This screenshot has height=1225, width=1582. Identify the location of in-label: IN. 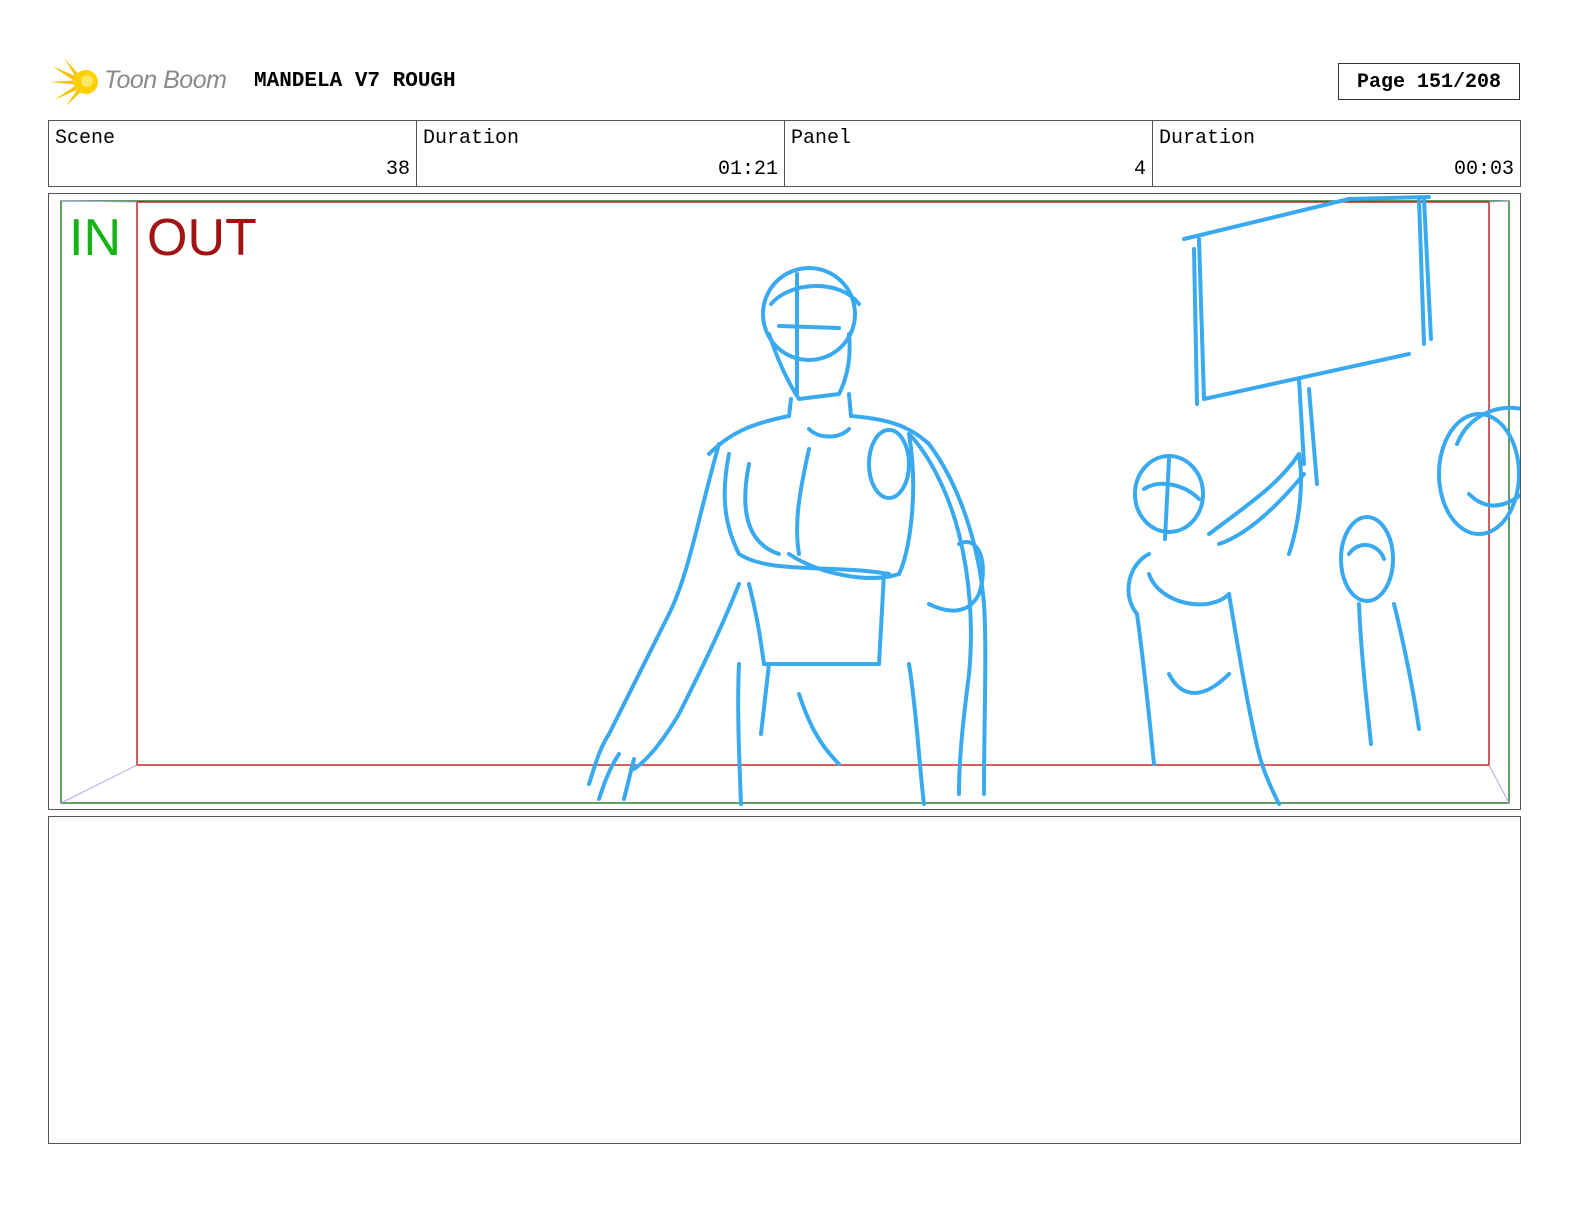
(95, 238).